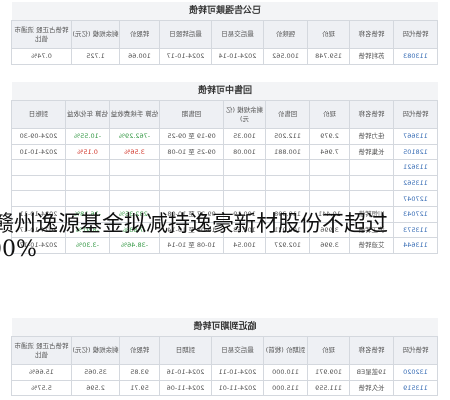 This screenshot has height=400, width=450. I want to click on table-cell: 100.881, so click(287, 152).